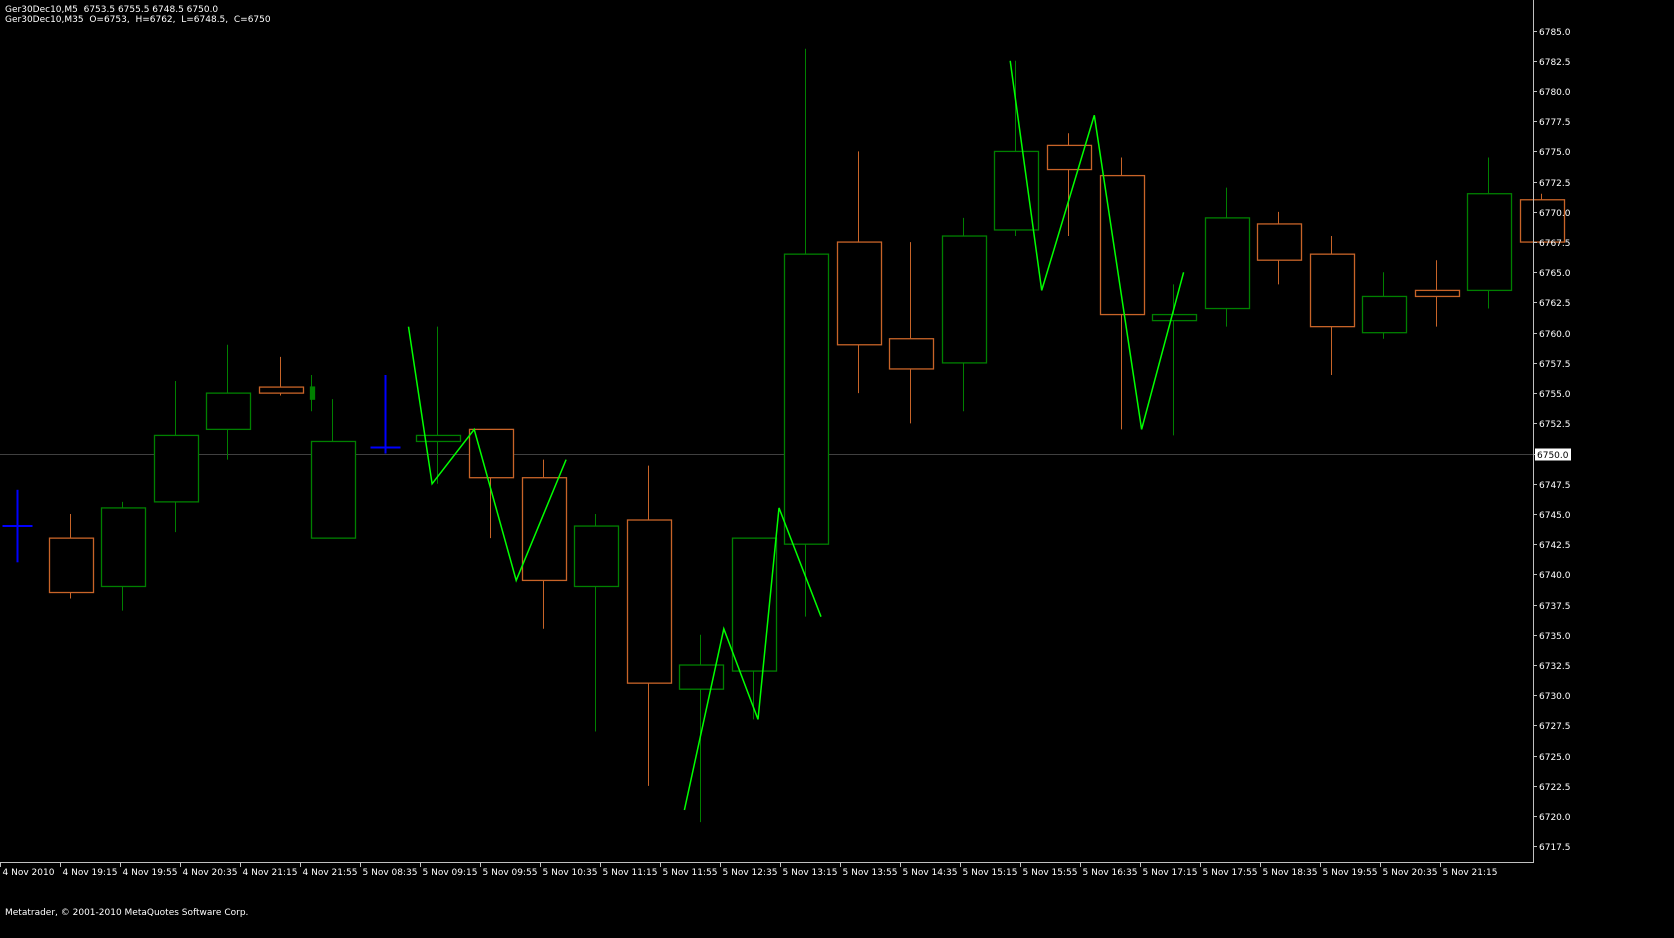 The height and width of the screenshot is (938, 1674). Describe the element at coordinates (930, 873) in the screenshot. I see `time-tick-label: 5 Nov 14:35` at that location.